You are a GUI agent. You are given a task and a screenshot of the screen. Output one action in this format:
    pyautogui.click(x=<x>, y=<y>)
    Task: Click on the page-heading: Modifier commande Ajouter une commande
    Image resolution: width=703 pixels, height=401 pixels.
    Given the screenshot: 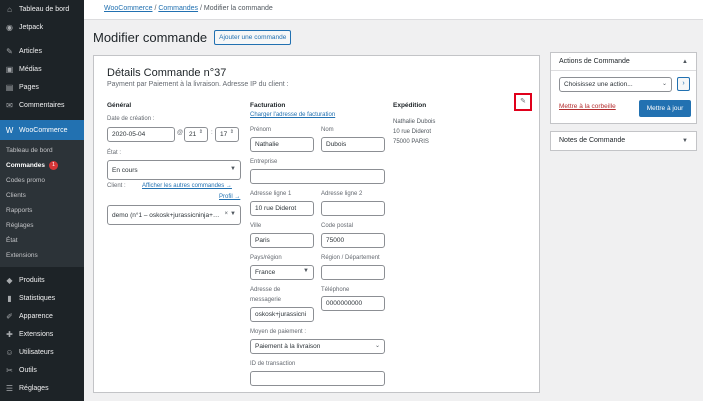 What is the action you would take?
    pyautogui.click(x=192, y=37)
    